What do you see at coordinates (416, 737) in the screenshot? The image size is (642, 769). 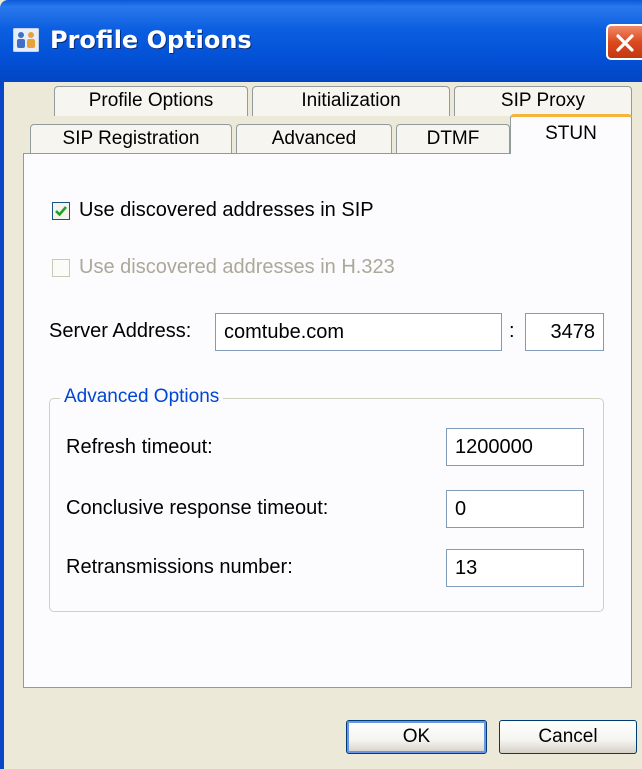 I see `ok-button: OK` at bounding box center [416, 737].